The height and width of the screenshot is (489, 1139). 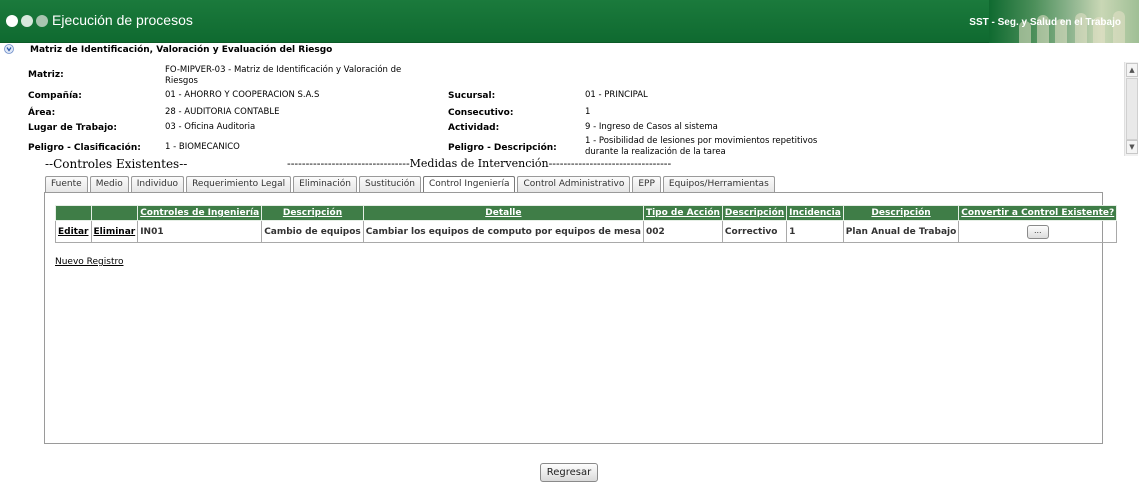 I want to click on window-dots, so click(x=27, y=21).